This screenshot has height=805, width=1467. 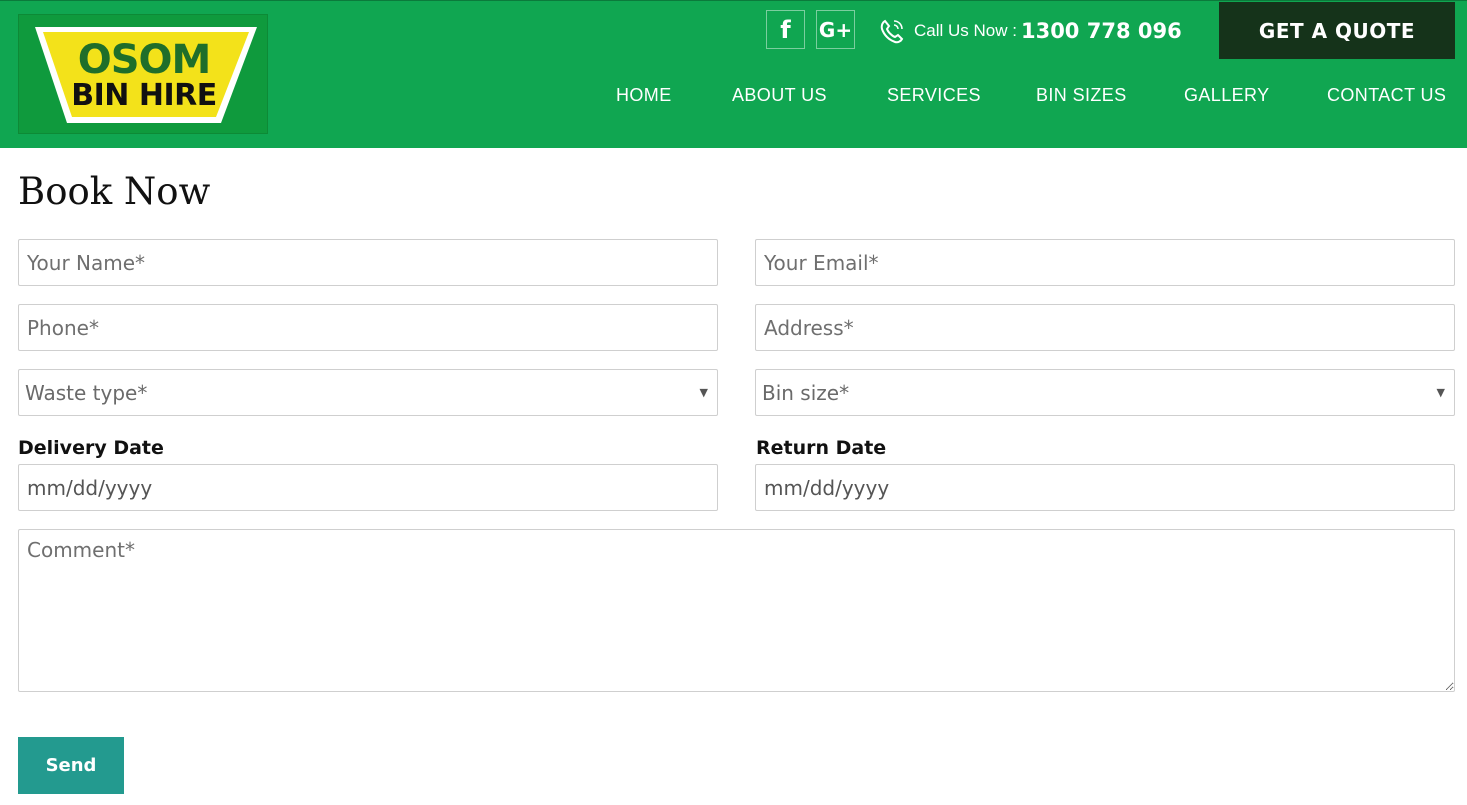 I want to click on facebook-link: f, so click(x=785, y=29).